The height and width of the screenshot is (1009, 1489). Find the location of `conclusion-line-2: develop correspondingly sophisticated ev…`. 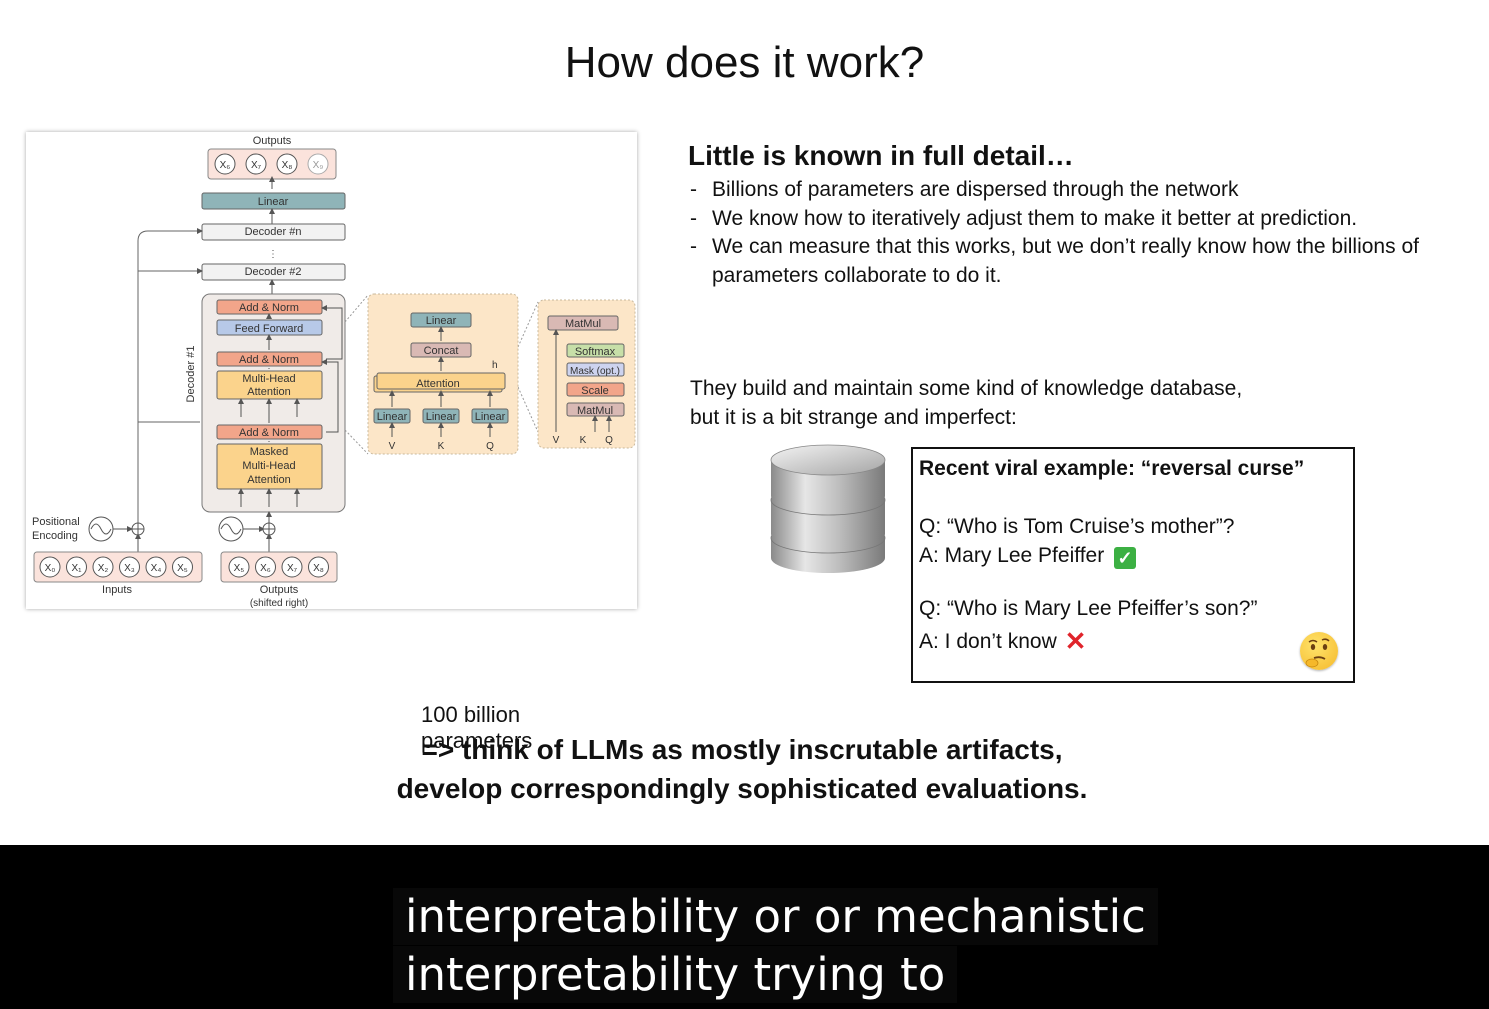

conclusion-line-2: develop correspondingly sophisticated ev… is located at coordinates (742, 788).